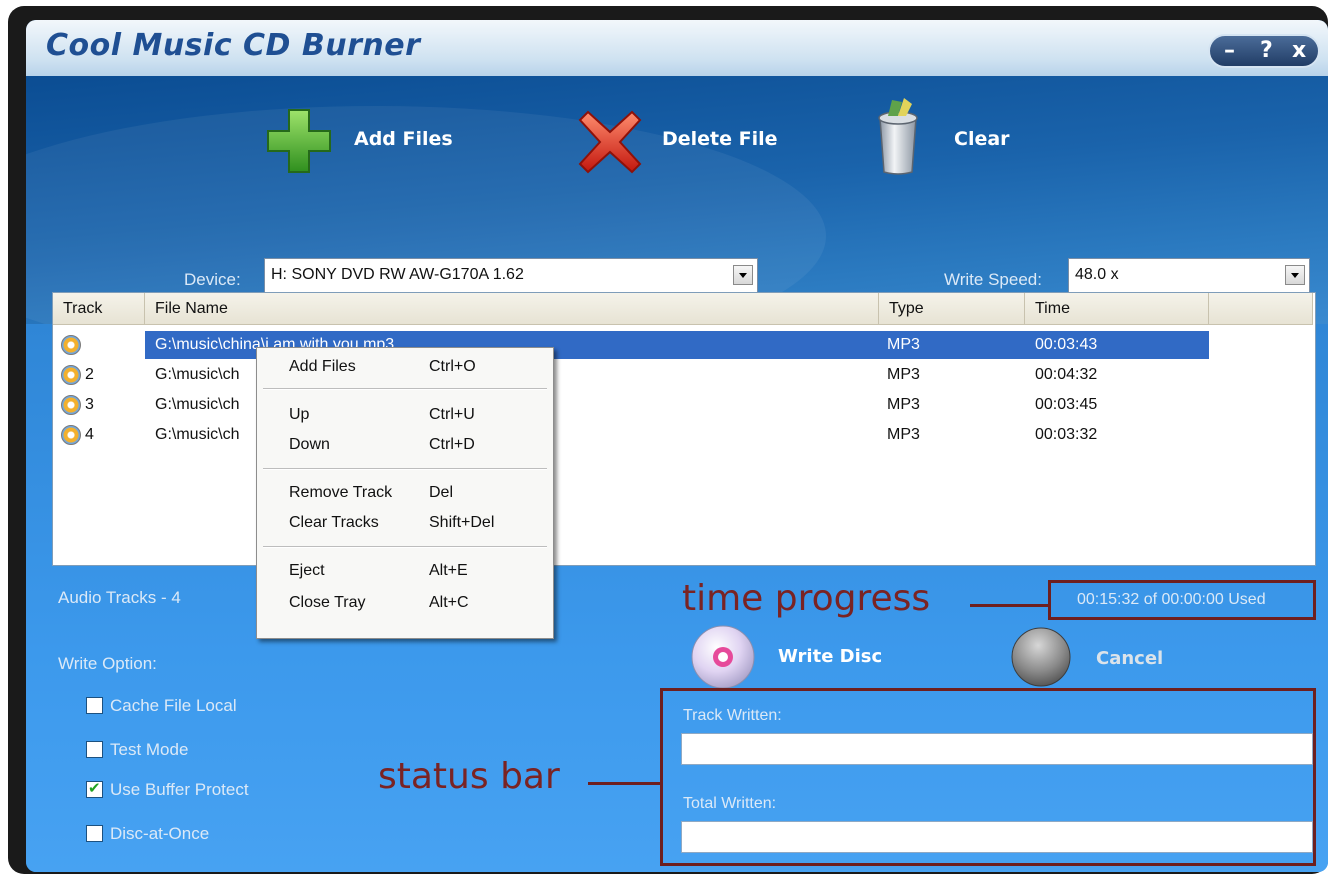  What do you see at coordinates (173, 705) in the screenshot?
I see `option-label: Cache File Local` at bounding box center [173, 705].